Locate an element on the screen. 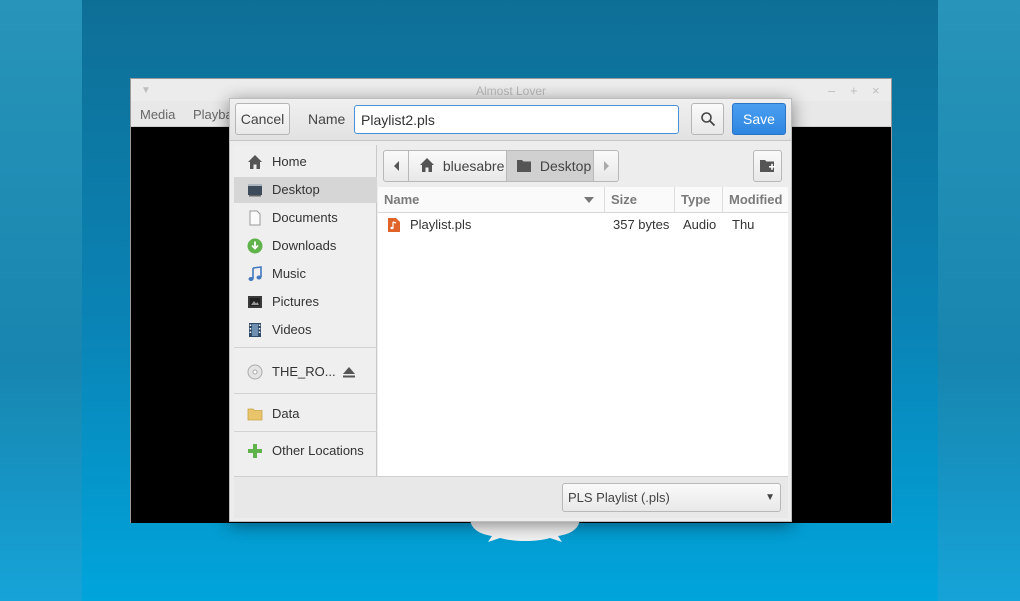 Image resolution: width=1020 pixels, height=601 pixels. document-icon is located at coordinates (255, 218).